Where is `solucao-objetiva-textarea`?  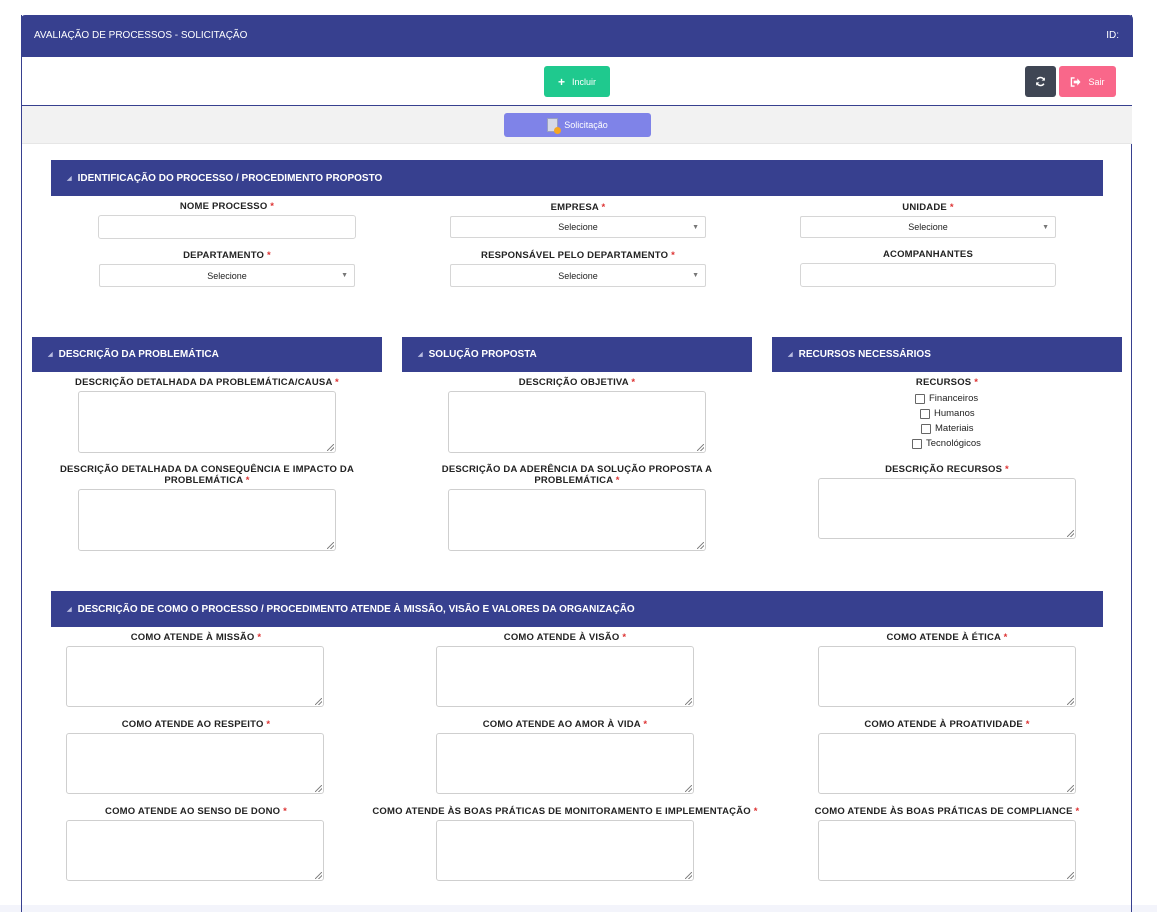 solucao-objetiva-textarea is located at coordinates (577, 422).